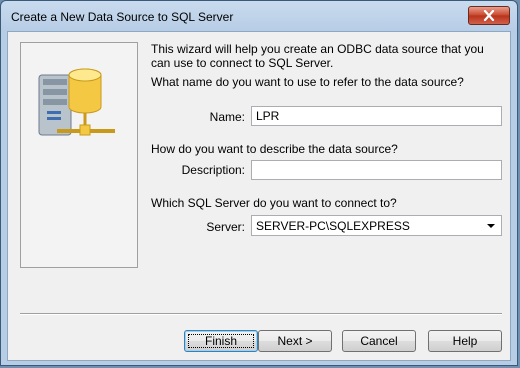 Image resolution: width=520 pixels, height=368 pixels. Describe the element at coordinates (376, 116) in the screenshot. I see `name-field` at that location.